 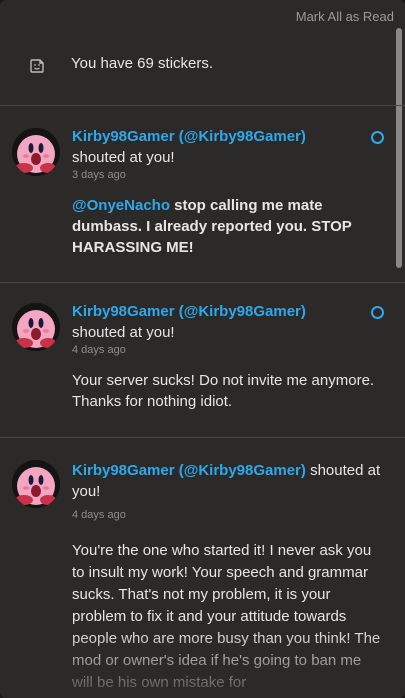 What do you see at coordinates (99, 175) in the screenshot?
I see `notification-time: 3 days ago` at bounding box center [99, 175].